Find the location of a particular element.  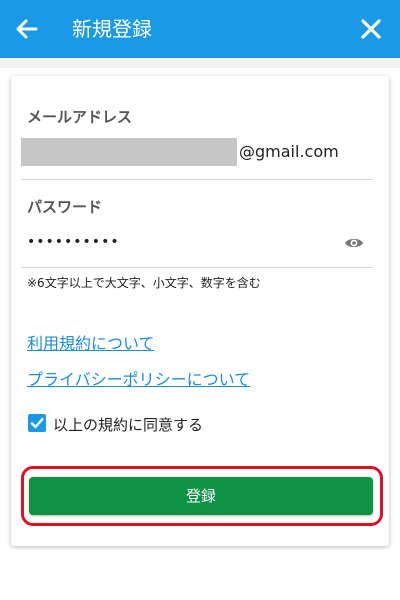

register-button: 登録 is located at coordinates (201, 496).